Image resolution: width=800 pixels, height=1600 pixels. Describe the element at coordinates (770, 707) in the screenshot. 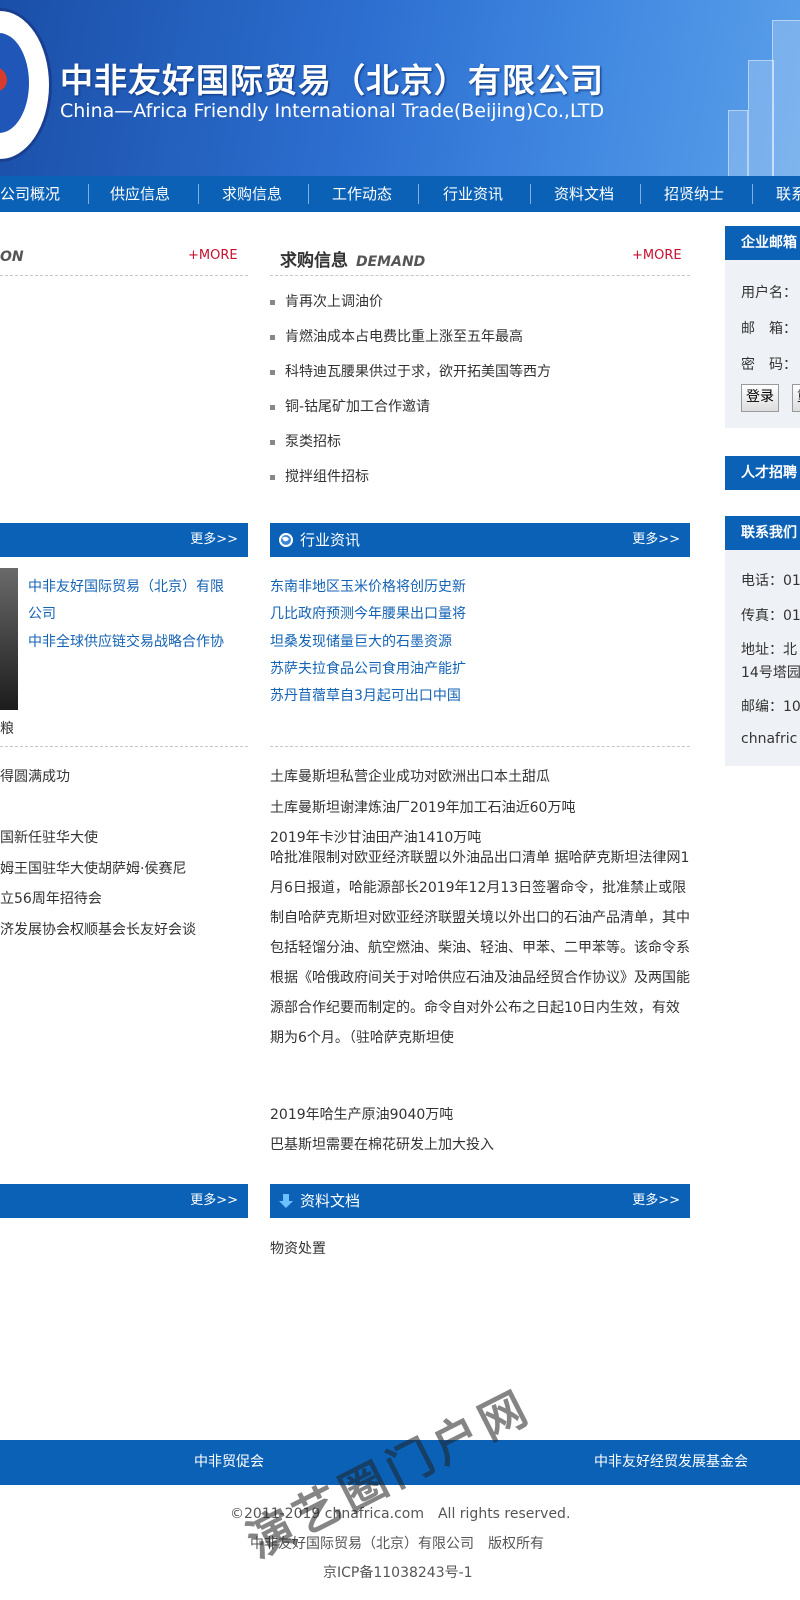

I see `contact-postcode: 邮编：10` at that location.